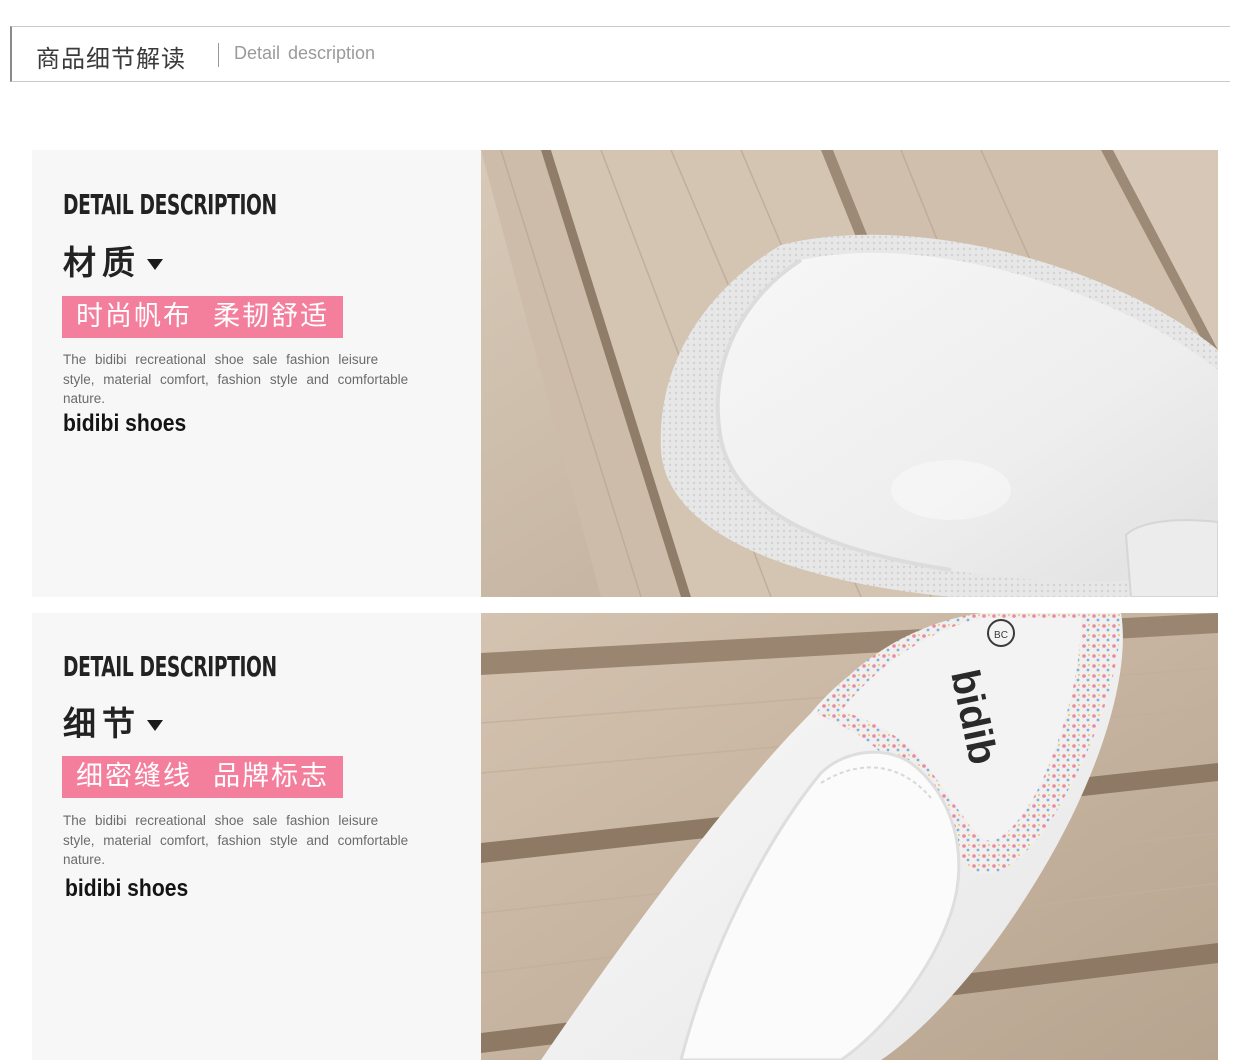 The height and width of the screenshot is (1060, 1240). I want to click on detail-topic: 材质, so click(113, 260).